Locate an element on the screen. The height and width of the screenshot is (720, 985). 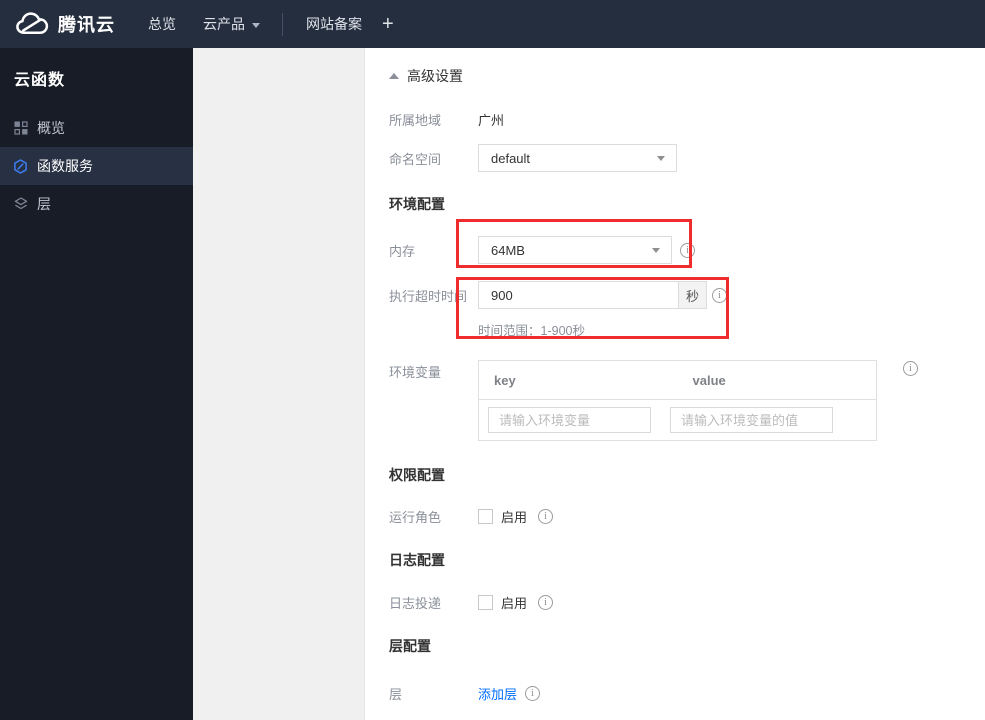
sidebar-item-label: 层 is located at coordinates (44, 204).